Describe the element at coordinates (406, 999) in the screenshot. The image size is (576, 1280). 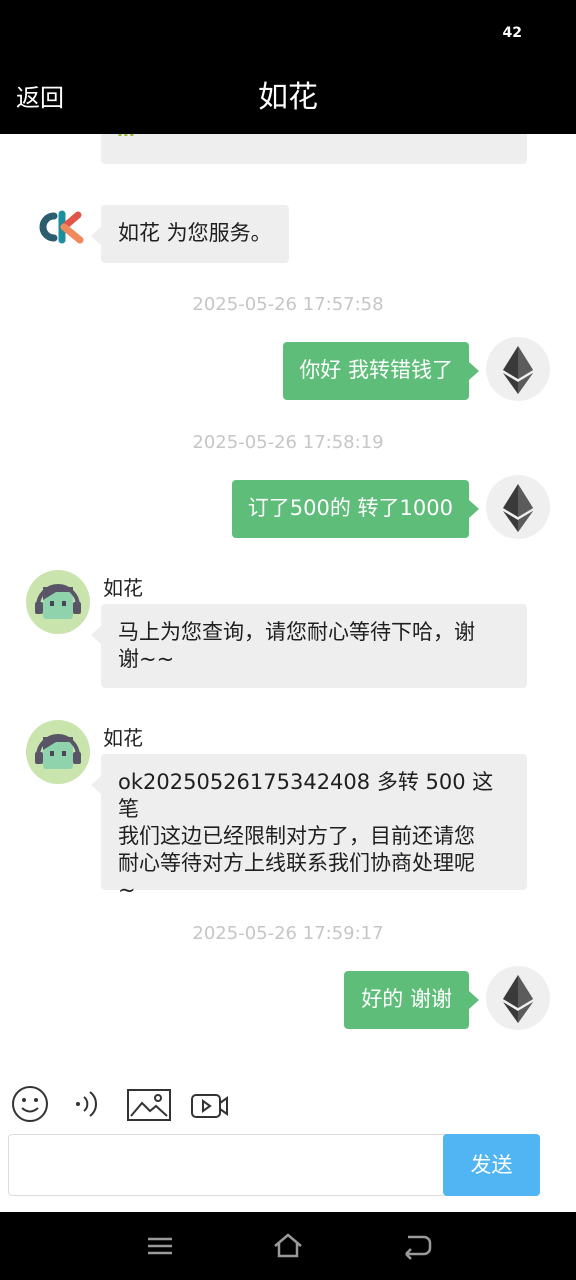
I see `message-text: 好的 谢谢` at that location.